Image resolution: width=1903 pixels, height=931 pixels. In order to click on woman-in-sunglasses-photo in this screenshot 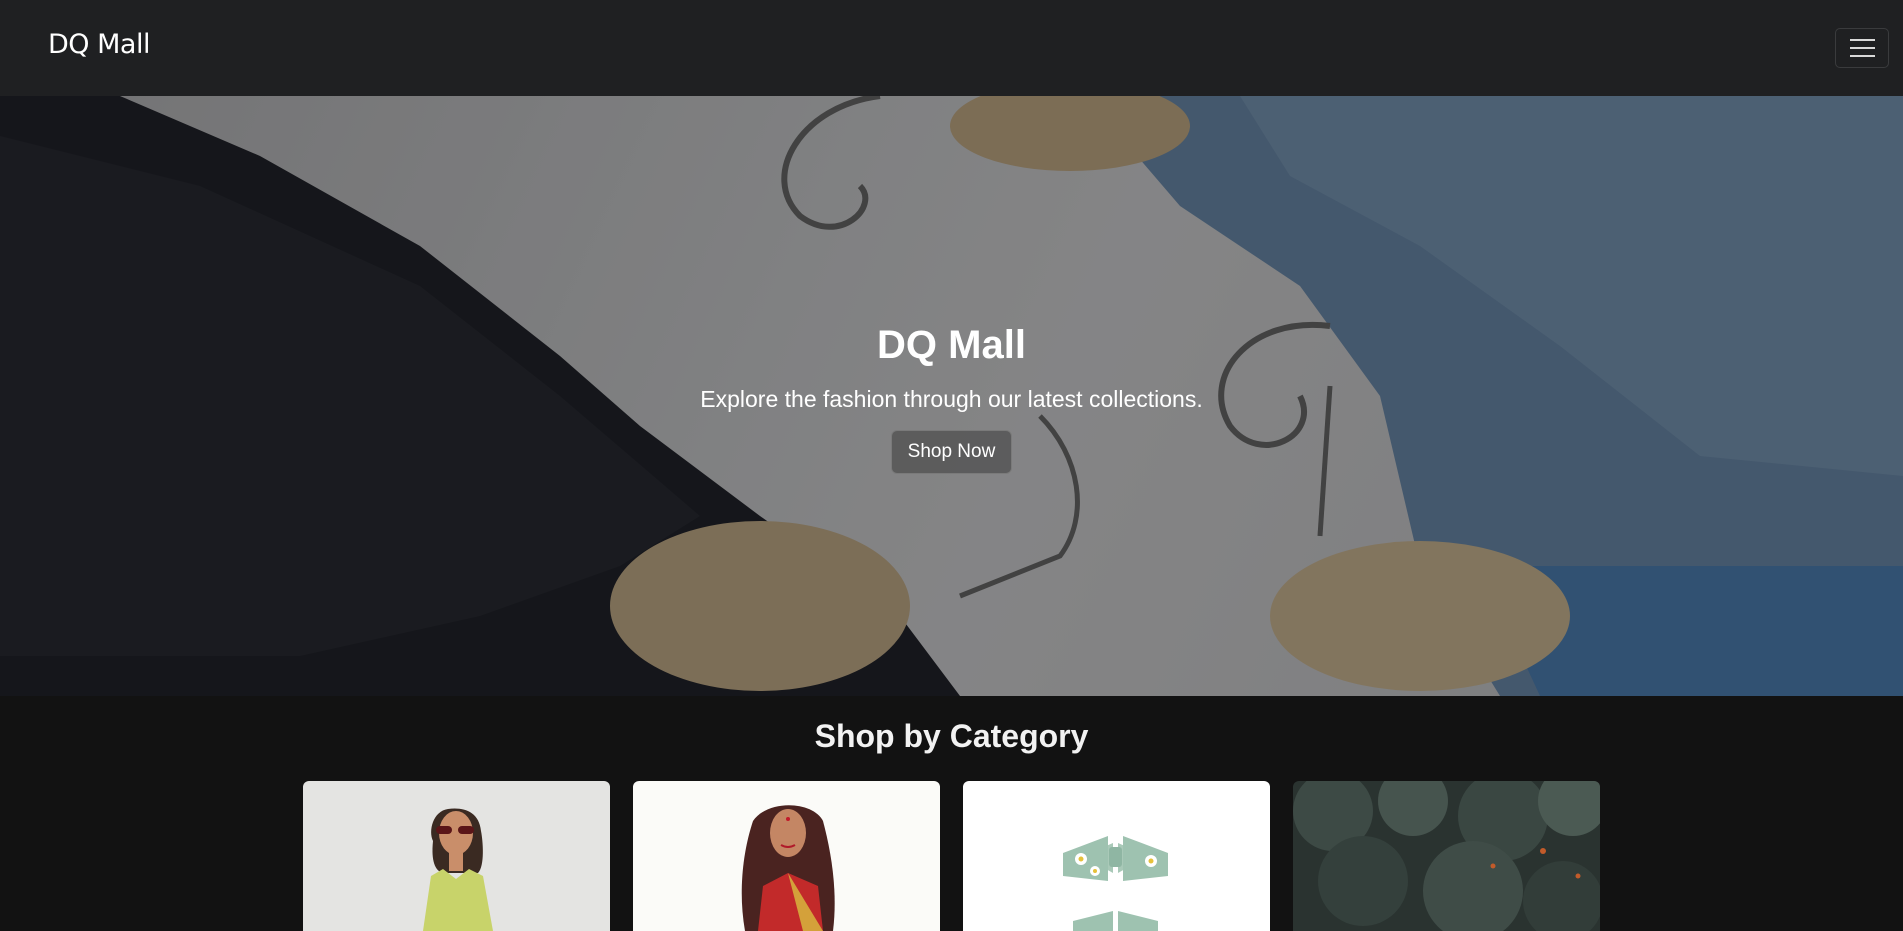, I will do `click(456, 856)`.